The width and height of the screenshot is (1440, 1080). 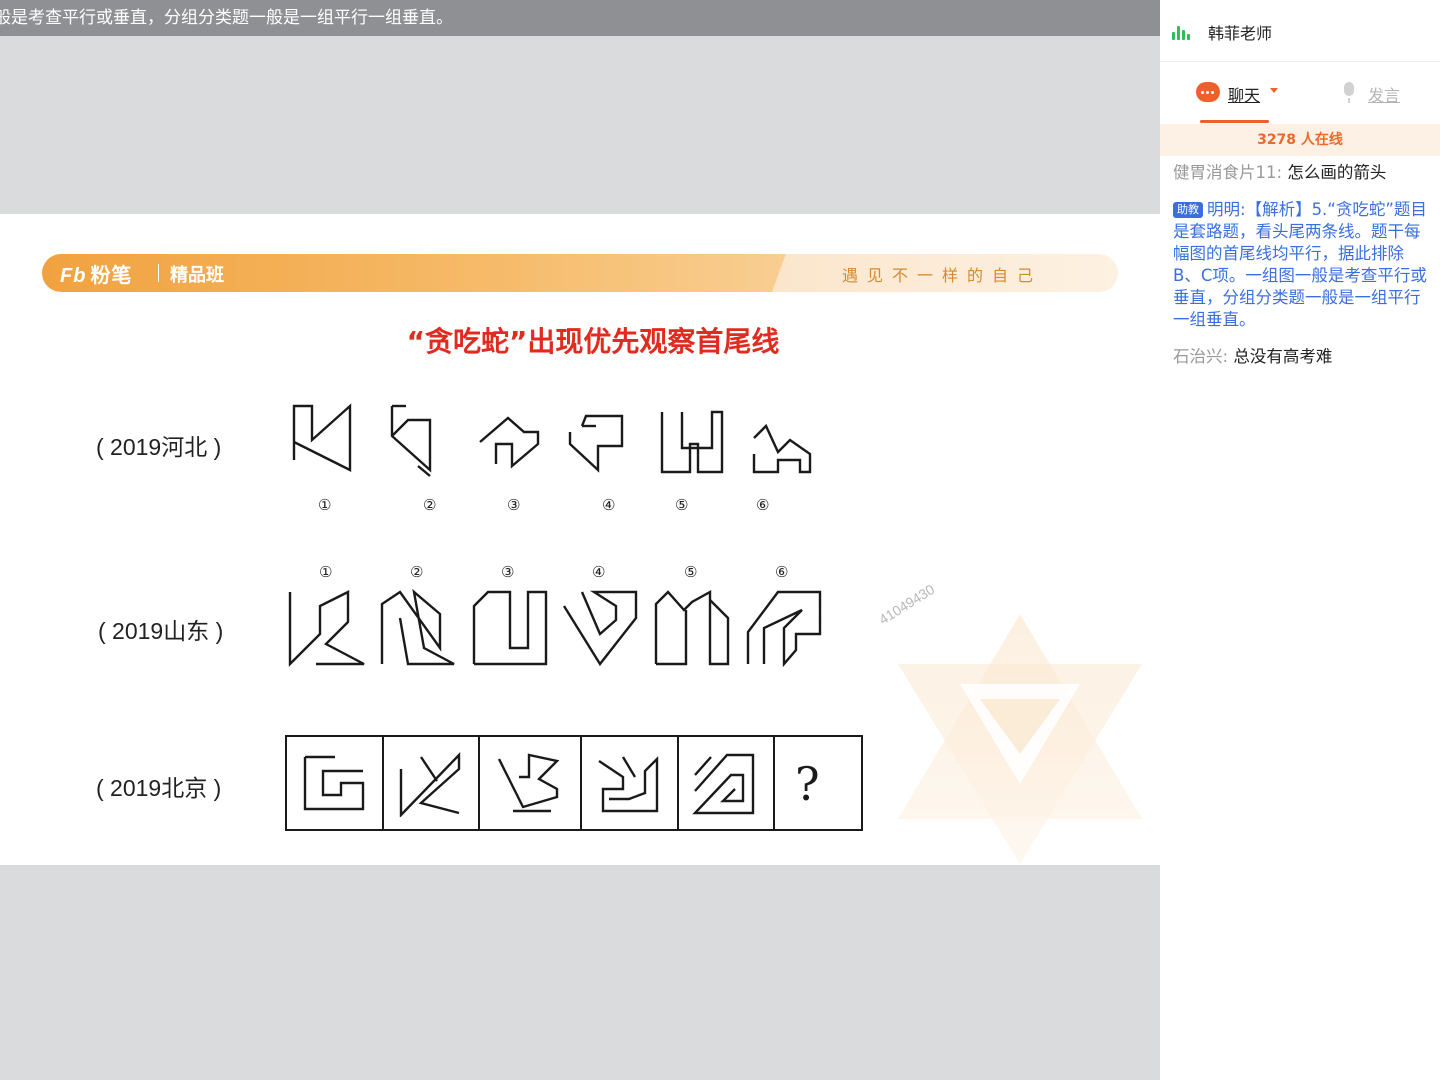 What do you see at coordinates (763, 505) in the screenshot?
I see `hebei-num-6: ⑥` at bounding box center [763, 505].